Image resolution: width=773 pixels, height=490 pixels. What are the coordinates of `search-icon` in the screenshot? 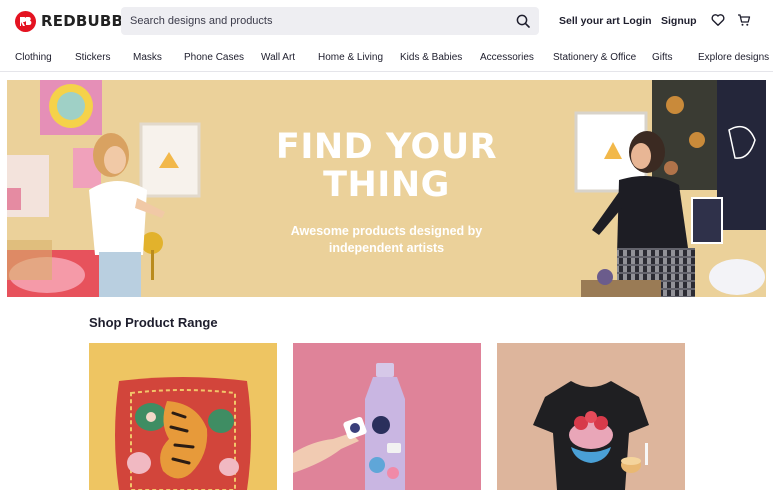 It's located at (523, 21).